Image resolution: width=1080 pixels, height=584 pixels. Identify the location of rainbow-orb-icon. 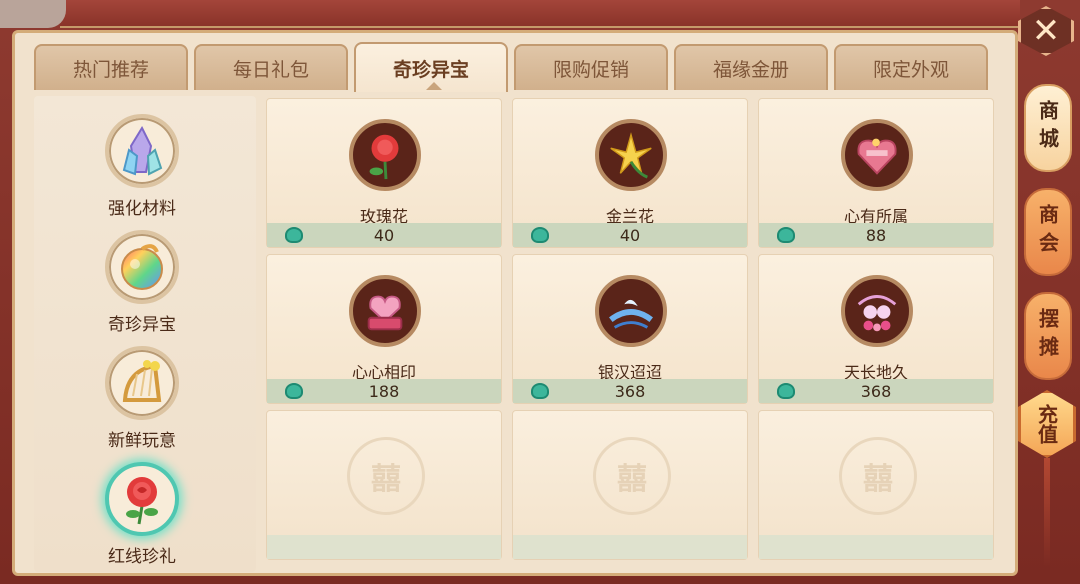
(142, 267).